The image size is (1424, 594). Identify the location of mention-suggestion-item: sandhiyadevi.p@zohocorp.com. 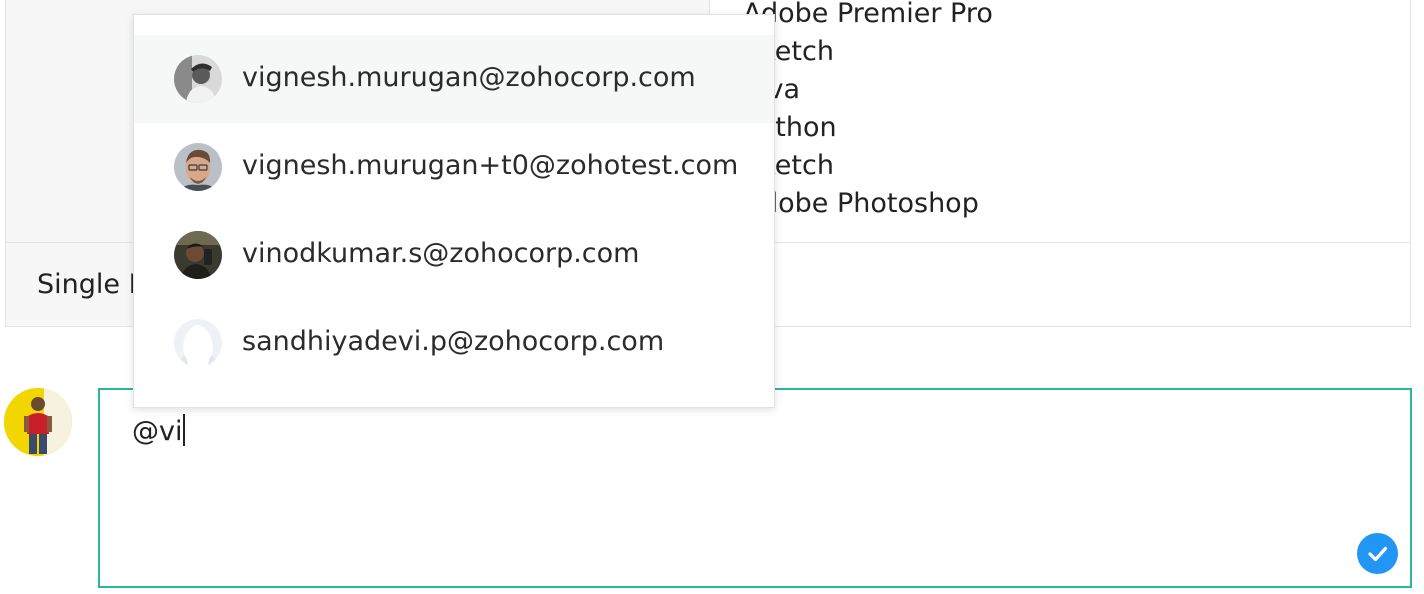
(454, 343).